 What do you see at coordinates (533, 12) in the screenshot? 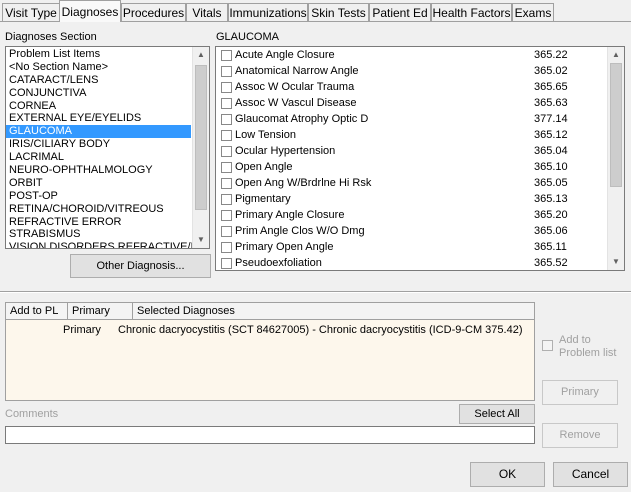
I see `tab-exams: Exams` at bounding box center [533, 12].